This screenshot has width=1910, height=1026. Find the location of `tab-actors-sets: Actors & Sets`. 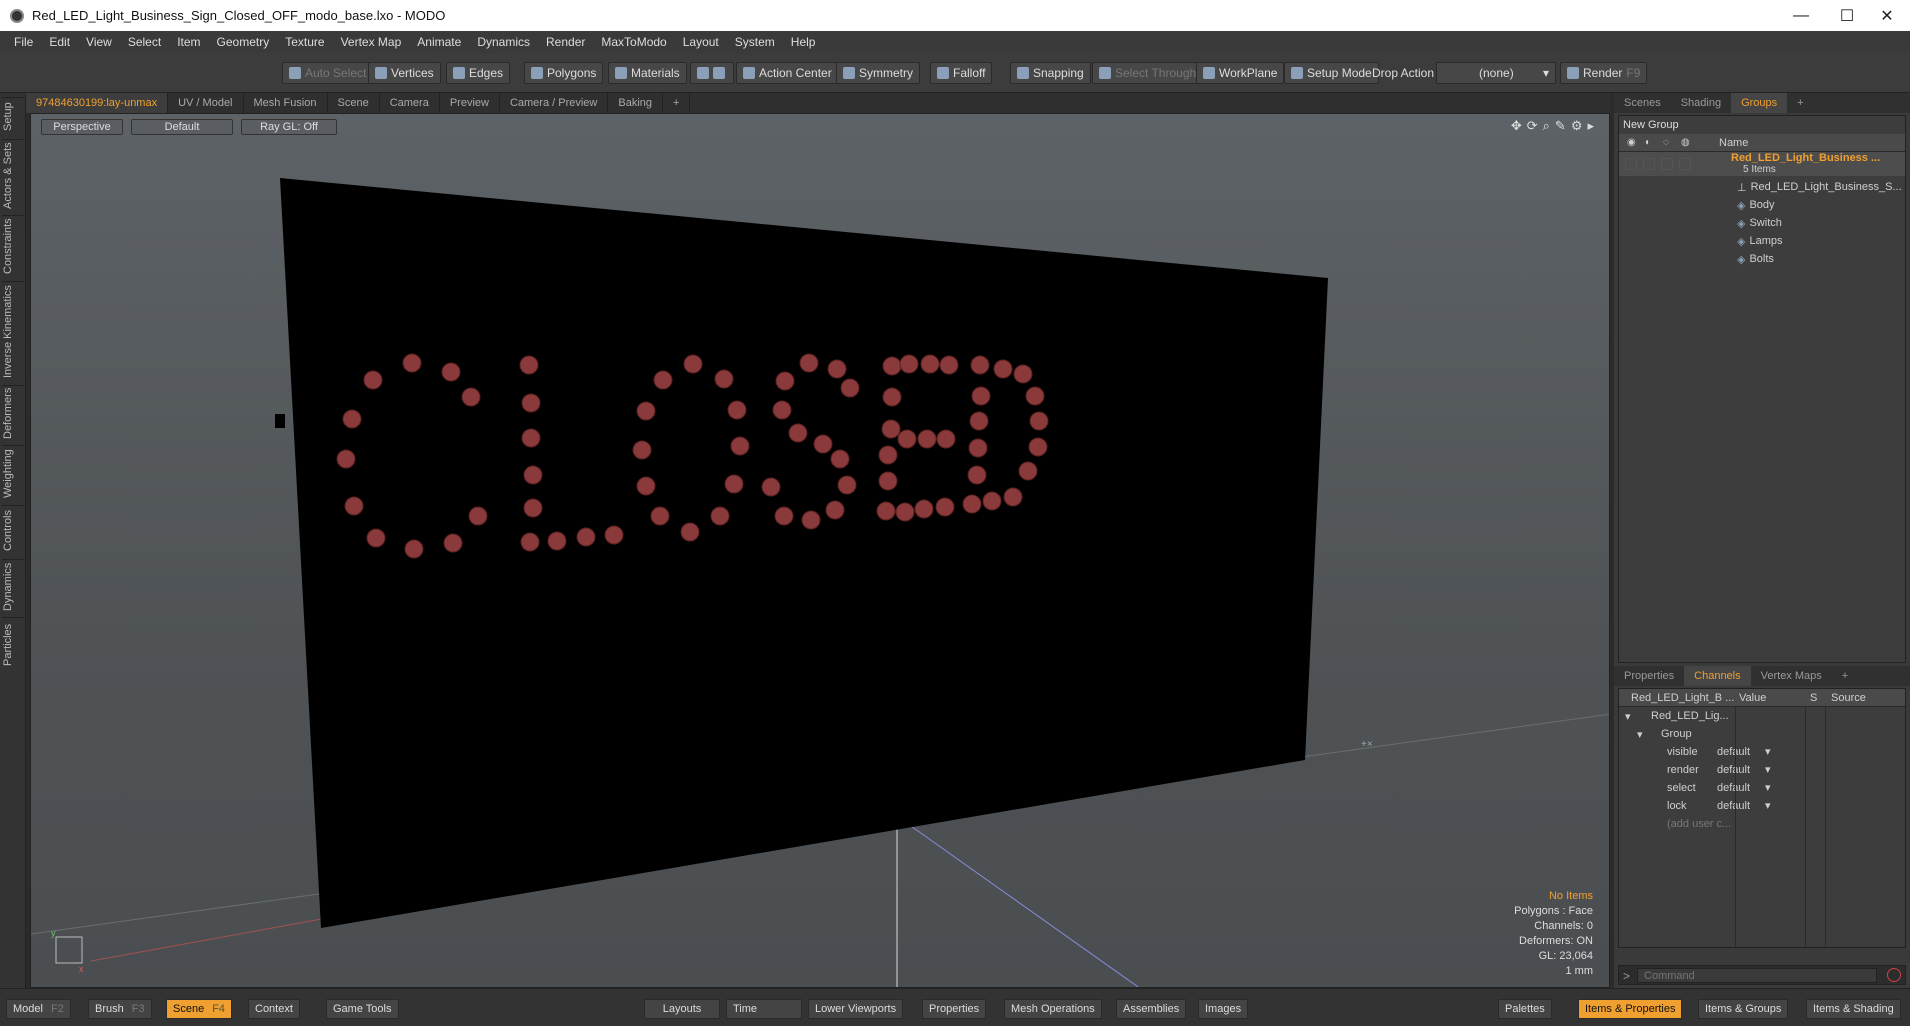

tab-actors-sets: Actors & Sets is located at coordinates (13, 175).